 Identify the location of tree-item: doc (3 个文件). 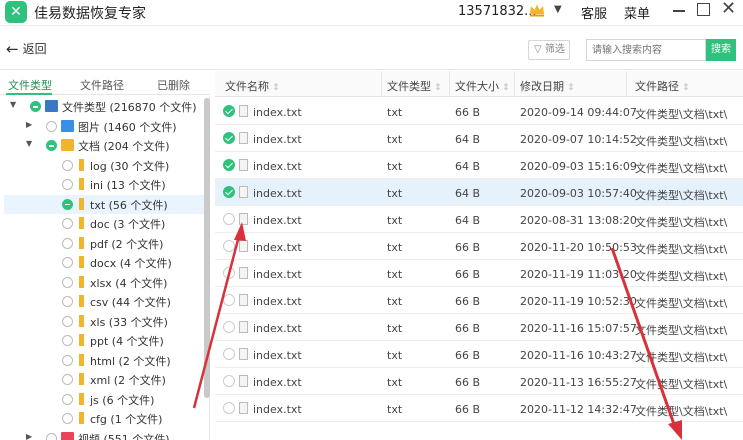
(104, 223).